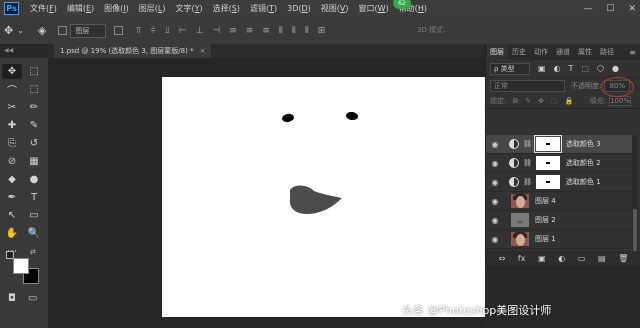  What do you see at coordinates (542, 68) in the screenshot?
I see `filter-pixel-icon: ▣` at bounding box center [542, 68].